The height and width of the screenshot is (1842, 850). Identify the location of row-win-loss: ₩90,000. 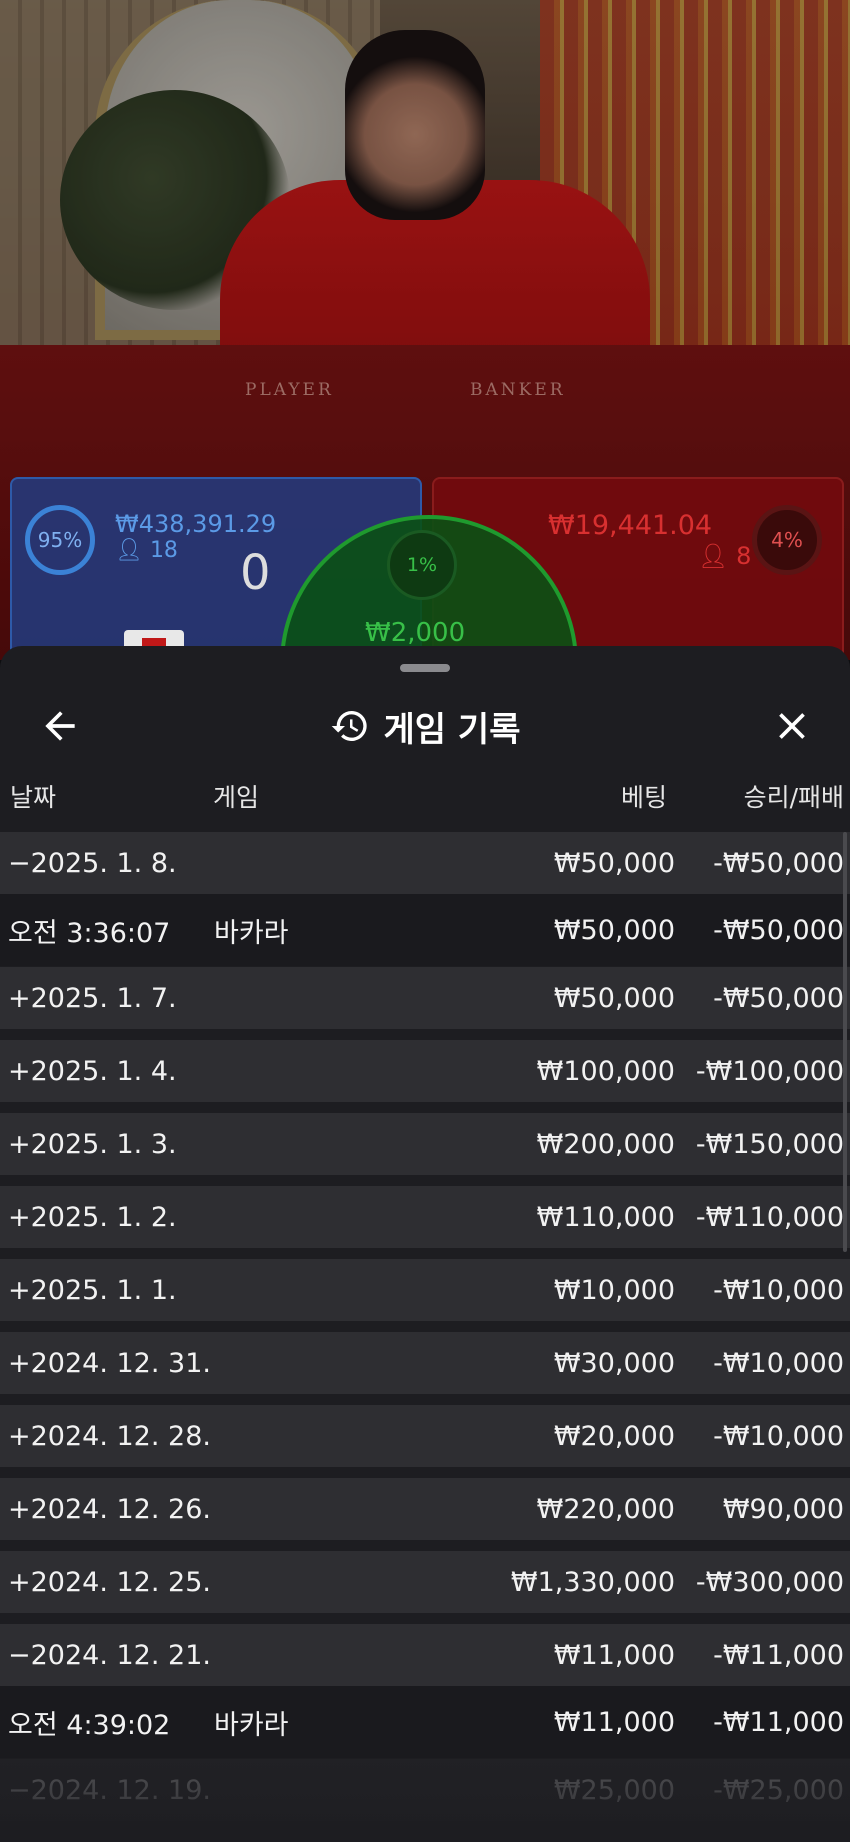
(783, 1509).